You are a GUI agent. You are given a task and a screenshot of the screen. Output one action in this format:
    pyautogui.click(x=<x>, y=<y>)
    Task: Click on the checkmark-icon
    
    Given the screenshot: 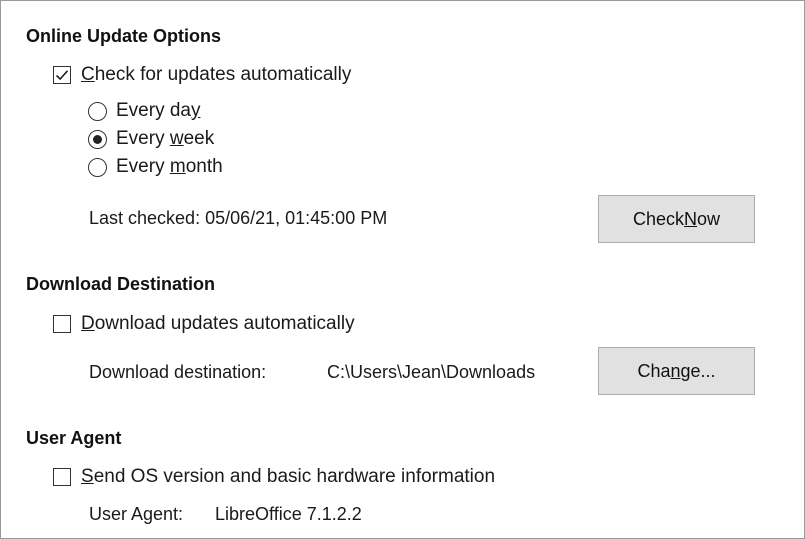 What is the action you would take?
    pyautogui.click(x=62, y=75)
    